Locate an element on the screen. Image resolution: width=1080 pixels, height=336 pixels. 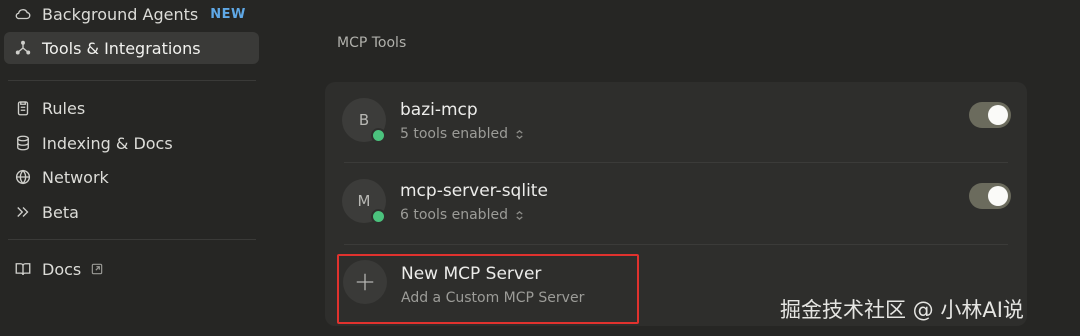
sidebar-item-docs: Docs is located at coordinates (131, 269).